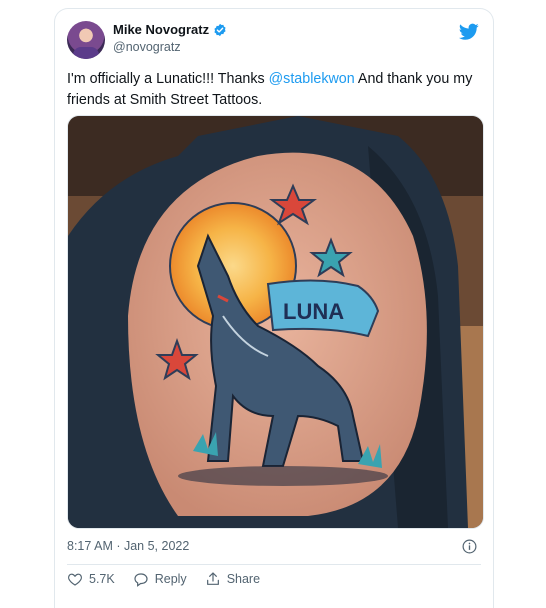  I want to click on author-handle: @novogratz, so click(147, 47).